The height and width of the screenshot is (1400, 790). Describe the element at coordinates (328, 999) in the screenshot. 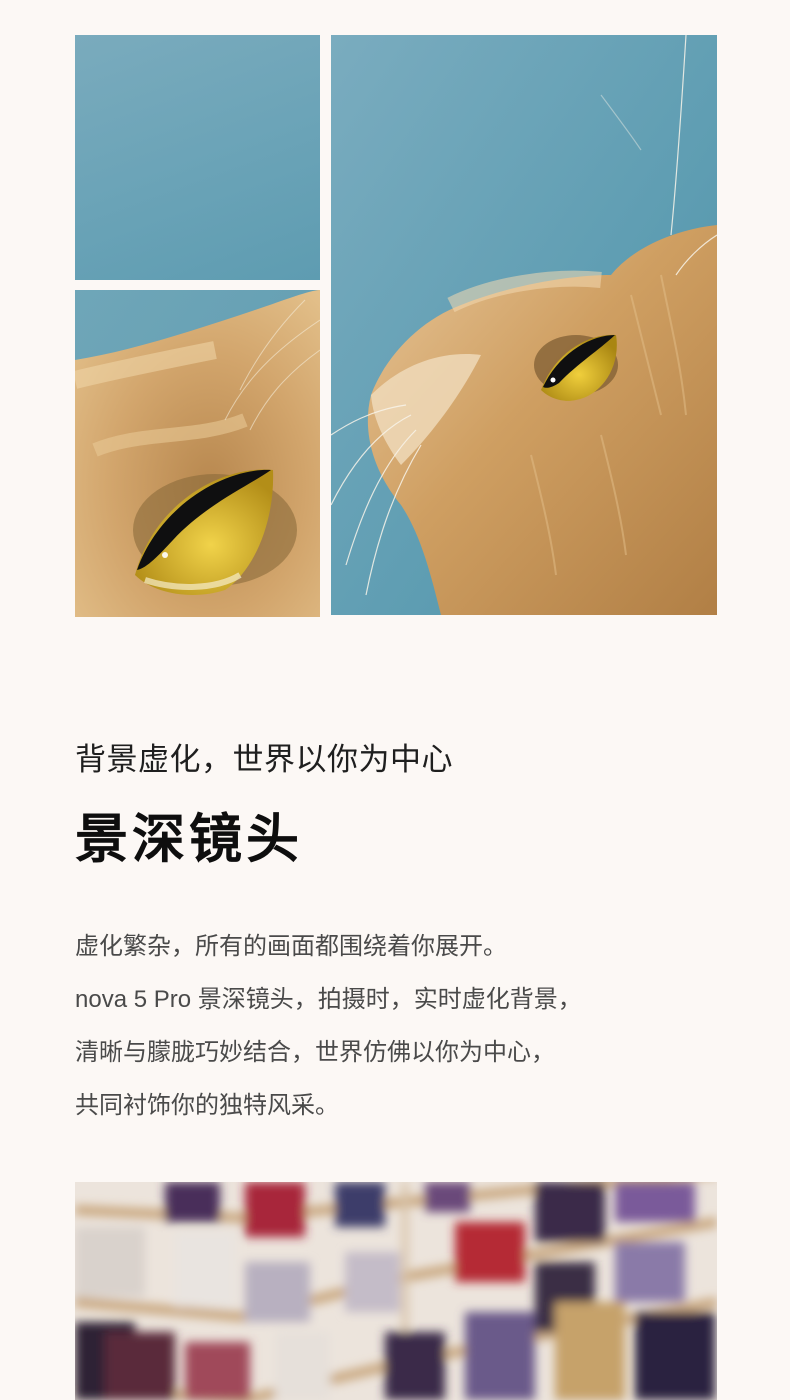

I see `description-line: nova 5 Pro 景深镜头，拍摄时，实时虚化背景，` at that location.